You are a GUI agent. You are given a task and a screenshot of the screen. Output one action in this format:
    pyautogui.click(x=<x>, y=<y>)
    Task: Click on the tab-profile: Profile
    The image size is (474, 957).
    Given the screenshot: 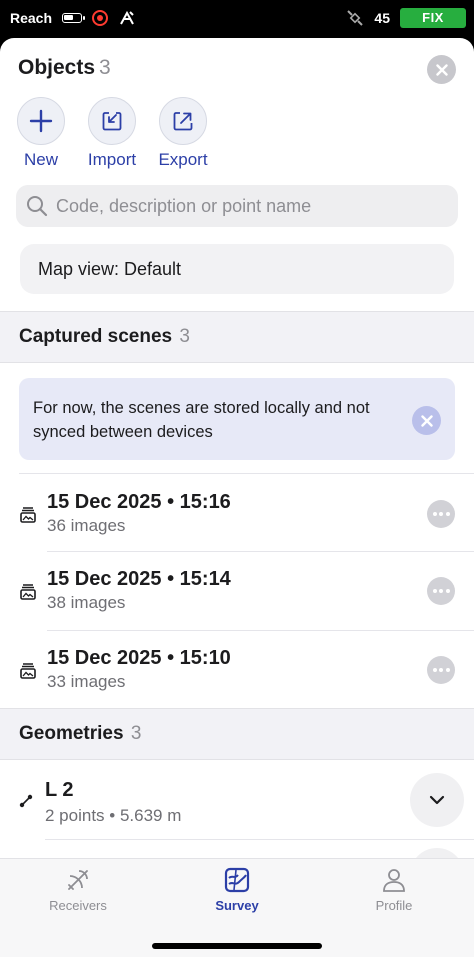 What is the action you would take?
    pyautogui.click(x=394, y=890)
    